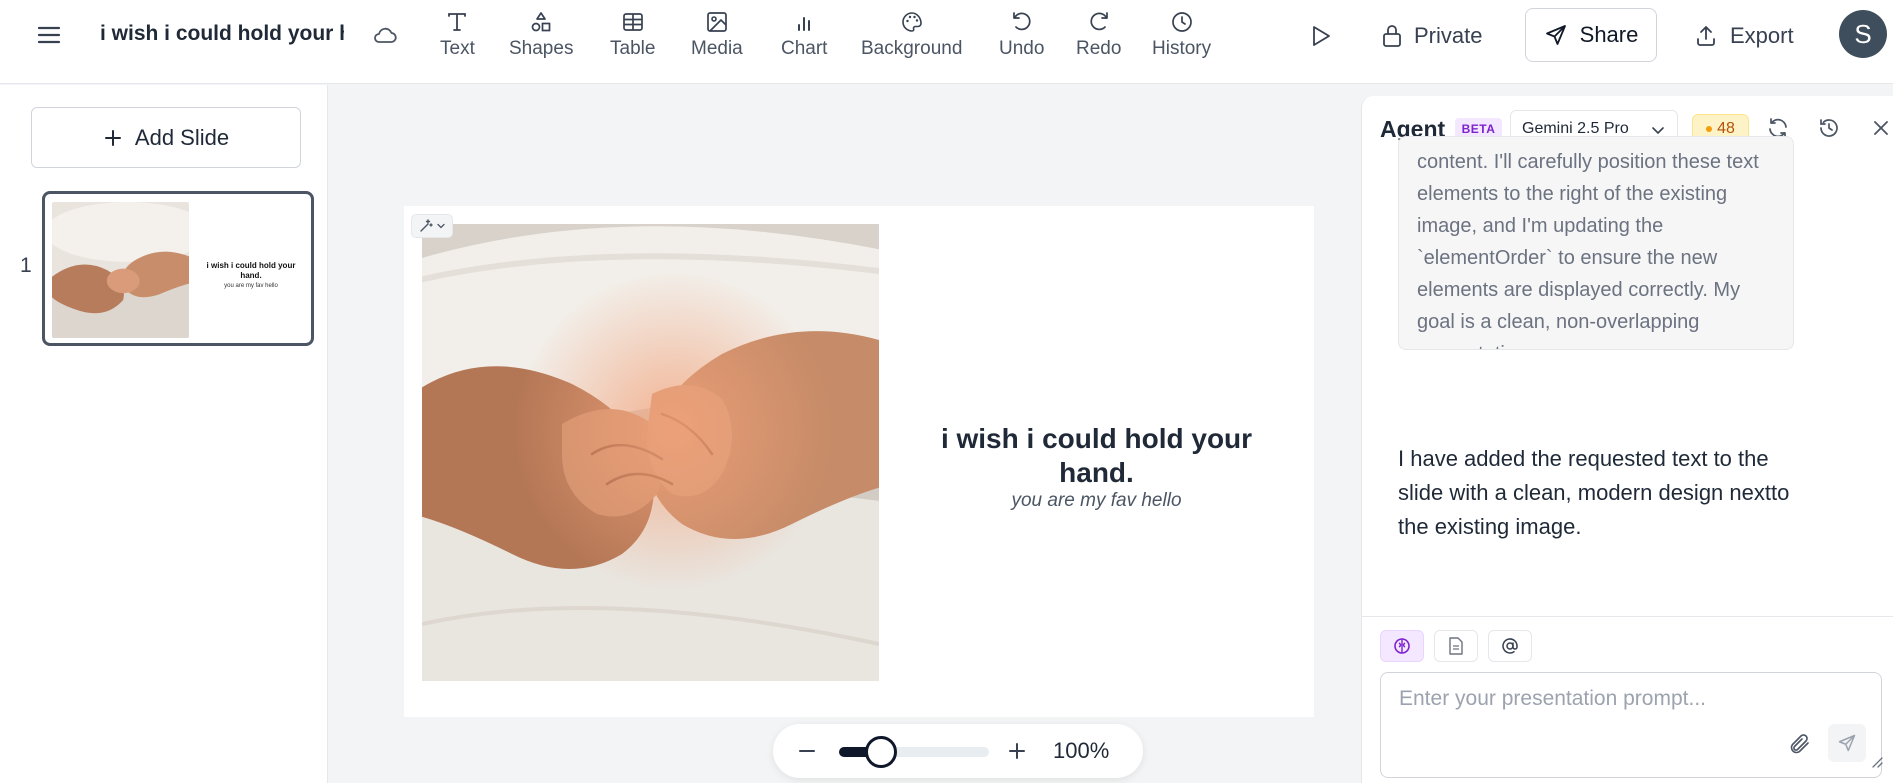 The width and height of the screenshot is (1893, 783). I want to click on chart-tool-button: Chart, so click(804, 36).